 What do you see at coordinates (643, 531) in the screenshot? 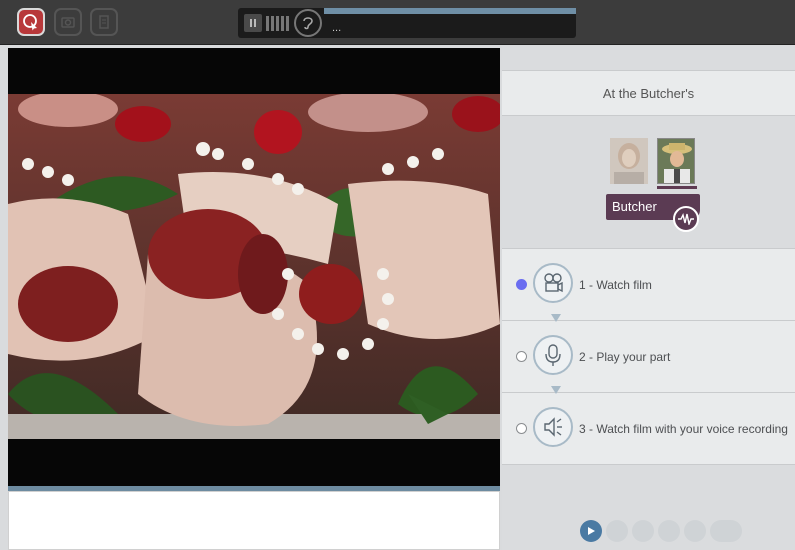
I see `stop-button-disabled` at bounding box center [643, 531].